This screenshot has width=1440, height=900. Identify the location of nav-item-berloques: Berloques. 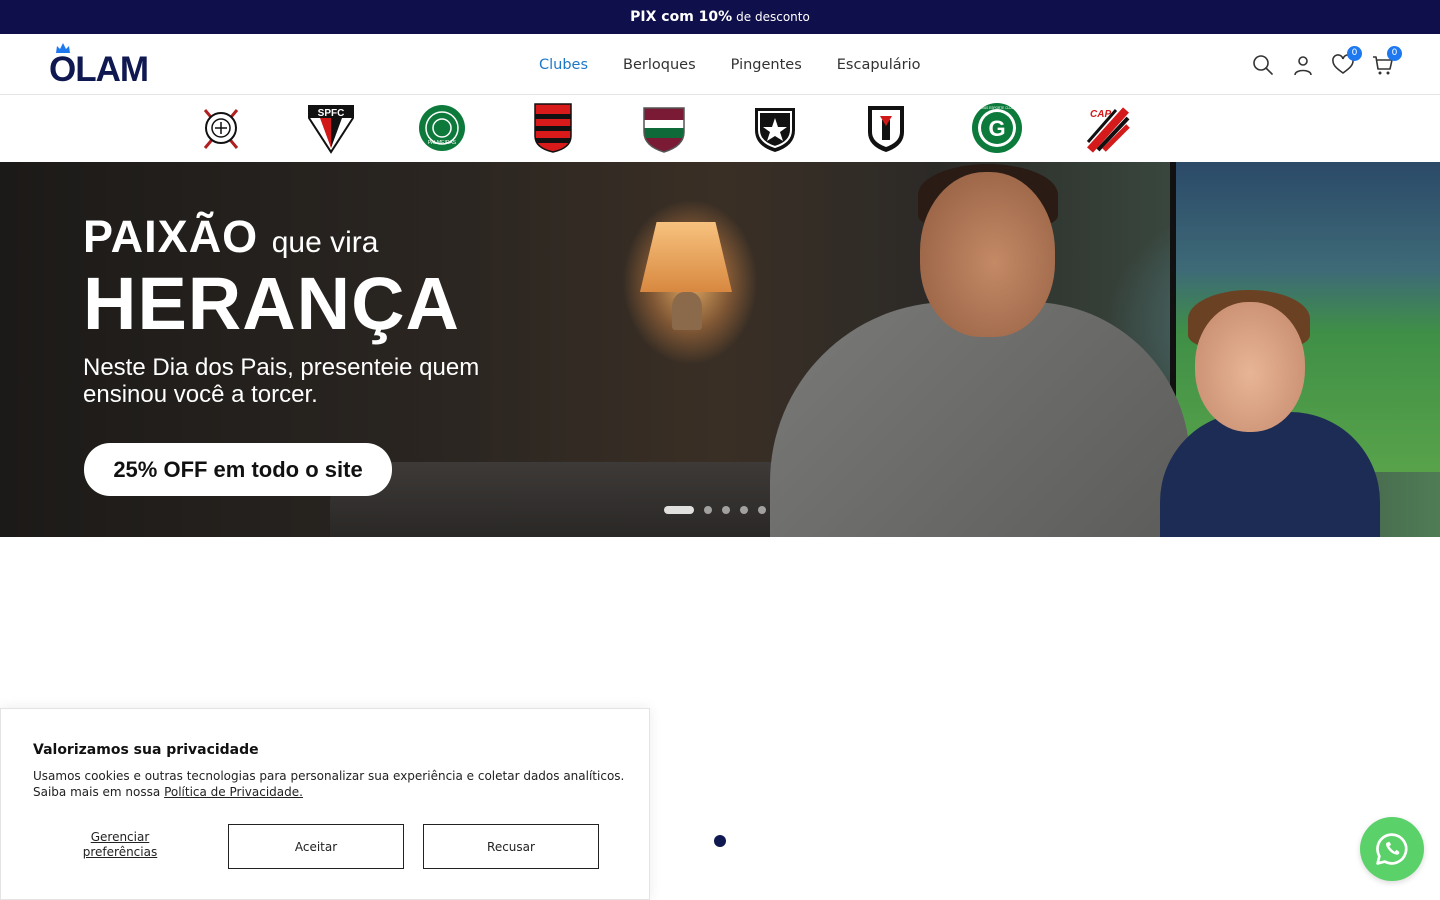
(659, 65).